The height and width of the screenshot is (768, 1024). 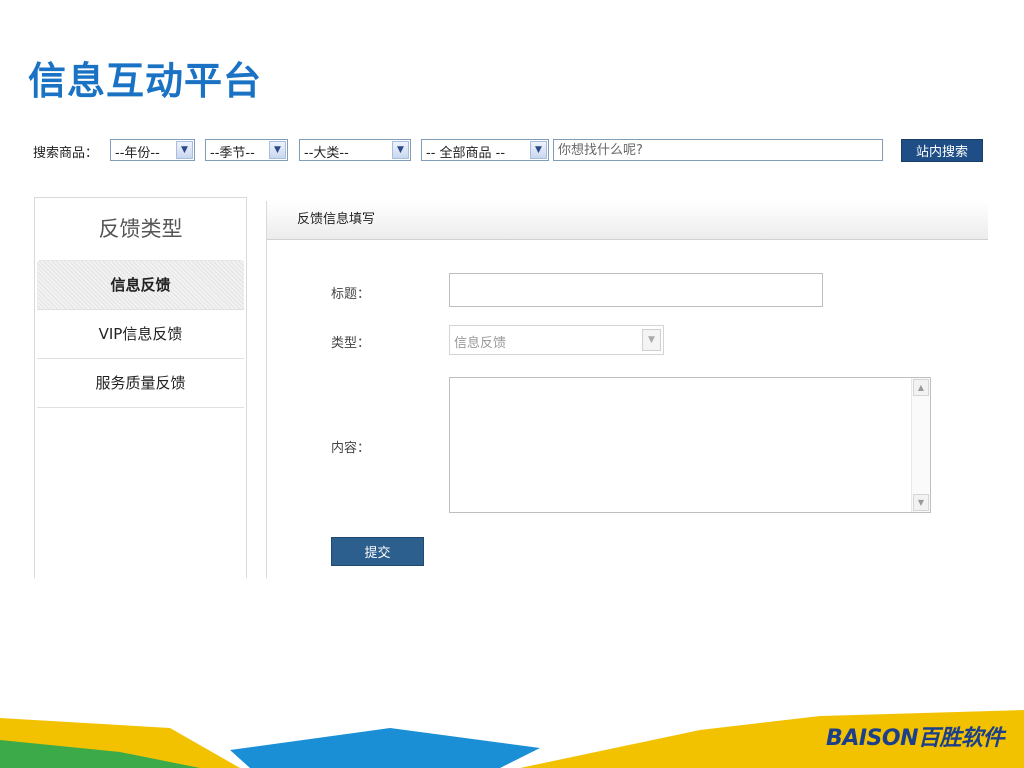 I want to click on panel-header: 反馈信息填写, so click(x=627, y=220).